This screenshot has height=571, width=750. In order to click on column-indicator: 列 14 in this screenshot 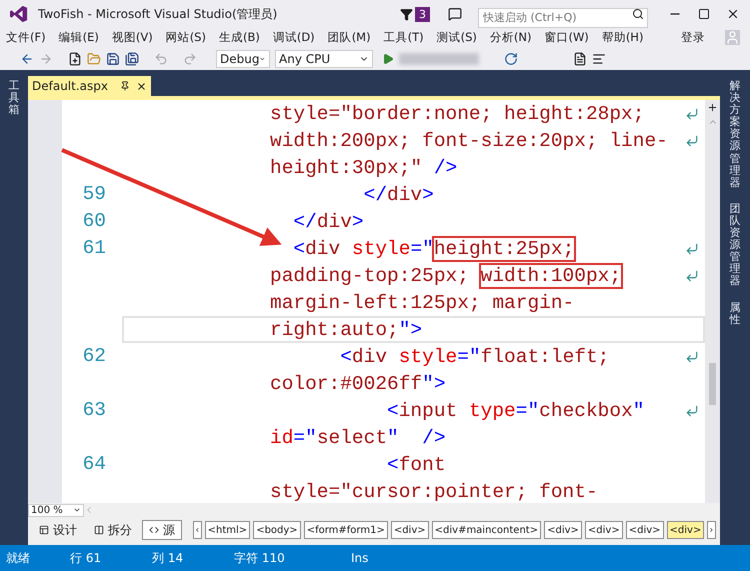, I will do `click(168, 558)`.